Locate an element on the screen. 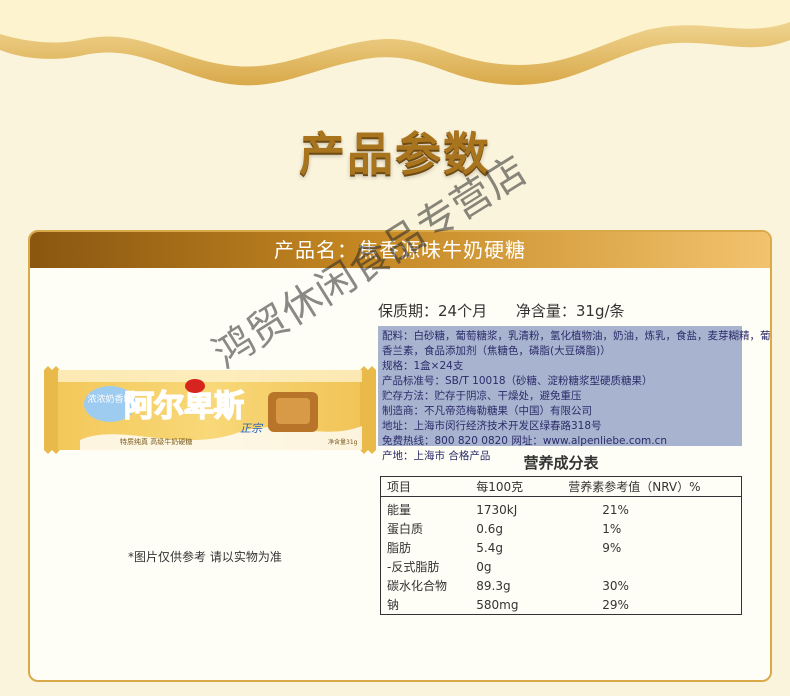 This screenshot has height=696, width=790. net-content: 净含量：31g/条 is located at coordinates (570, 311).